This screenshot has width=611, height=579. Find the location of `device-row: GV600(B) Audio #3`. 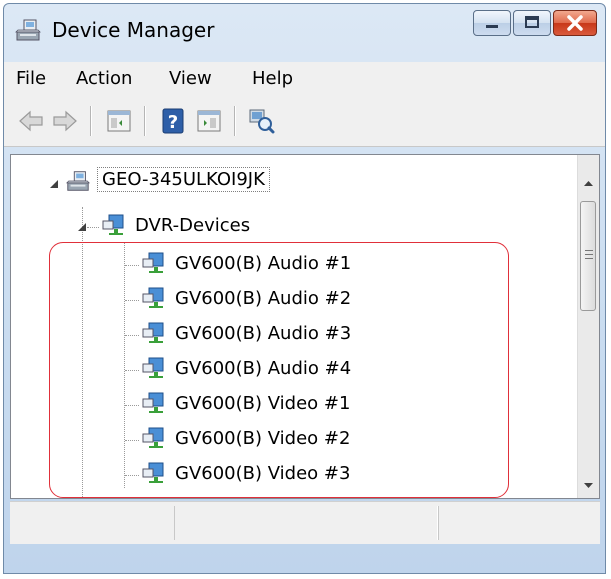

device-row: GV600(B) Audio #3 is located at coordinates (291, 334).